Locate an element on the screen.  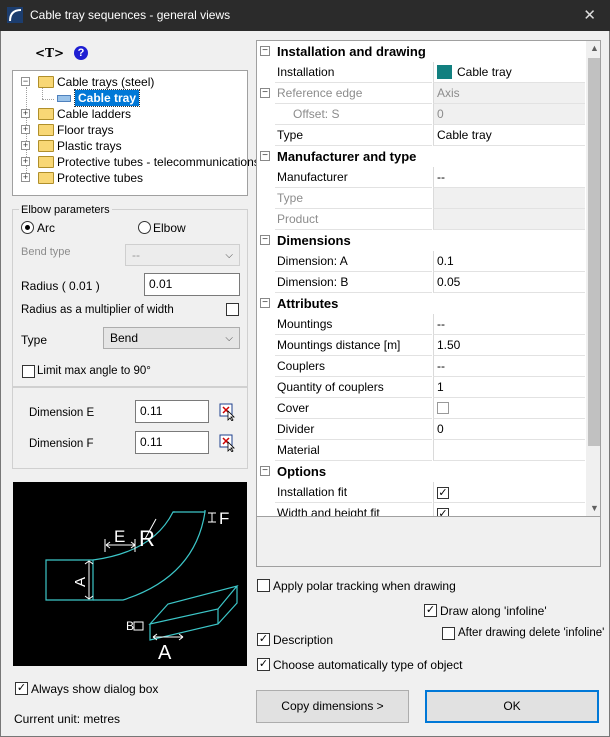
elbow-radio is located at coordinates (144, 227).